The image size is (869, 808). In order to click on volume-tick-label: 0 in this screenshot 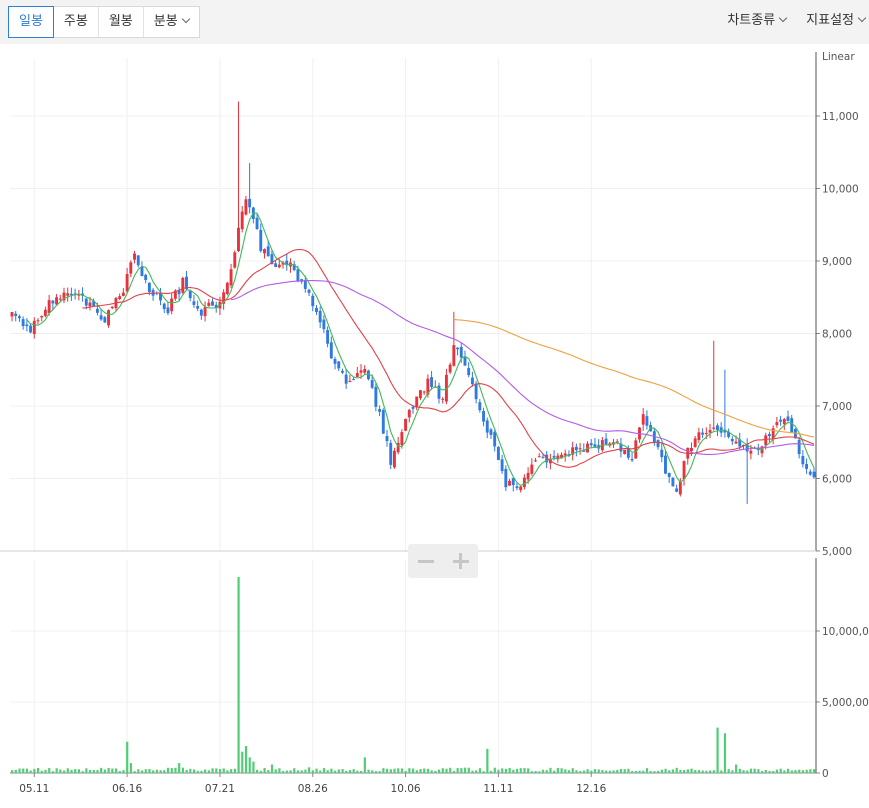, I will do `click(825, 774)`.